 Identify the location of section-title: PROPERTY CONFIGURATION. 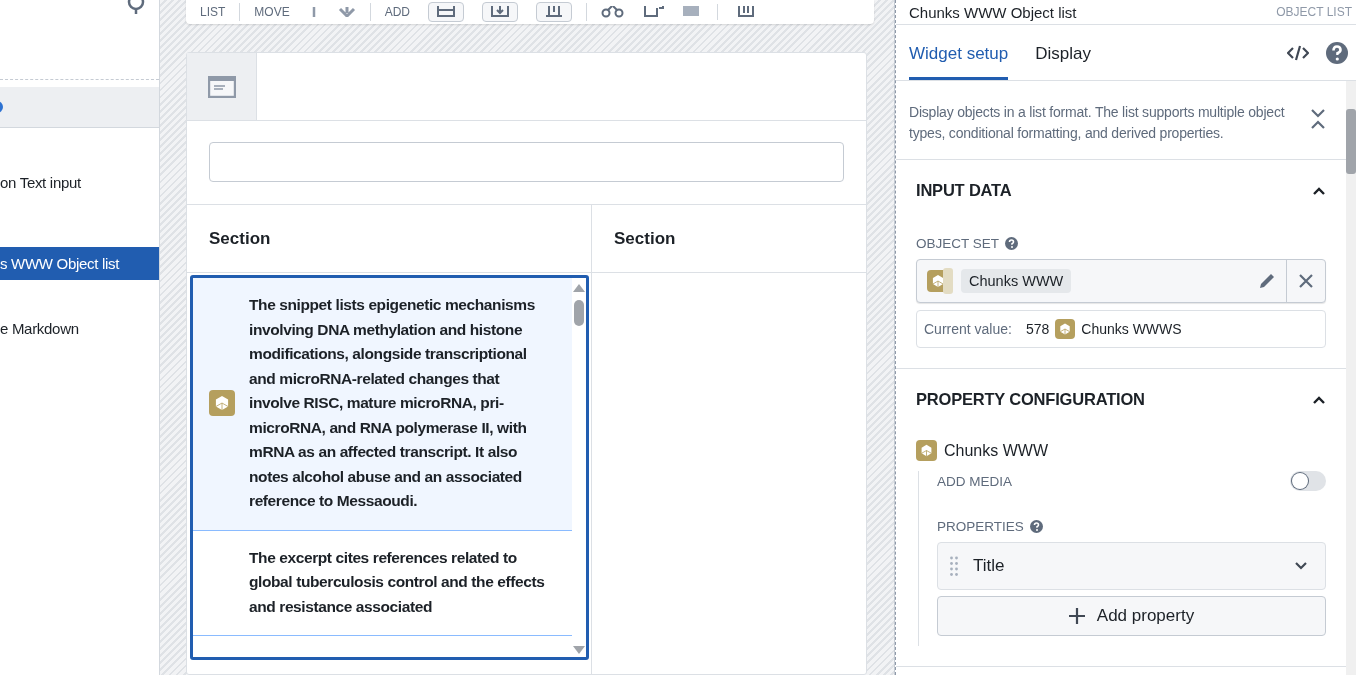
(1030, 399).